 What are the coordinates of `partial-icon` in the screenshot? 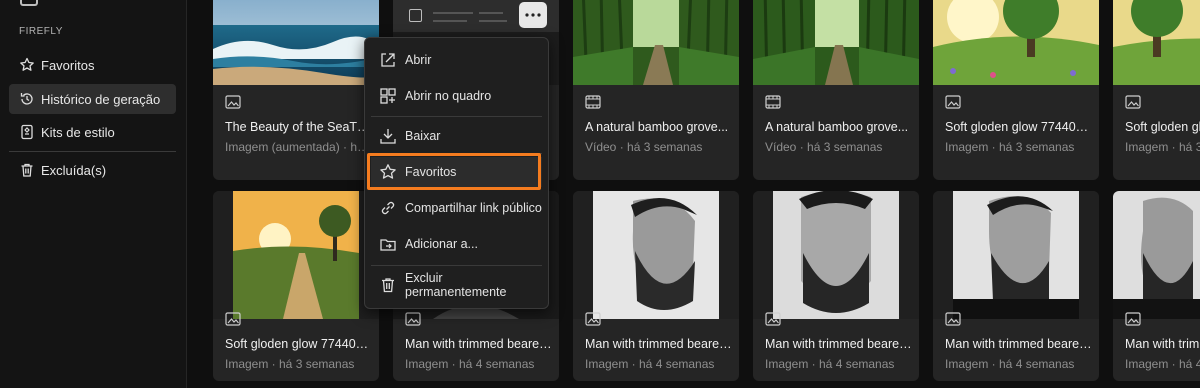 It's located at (29, 3).